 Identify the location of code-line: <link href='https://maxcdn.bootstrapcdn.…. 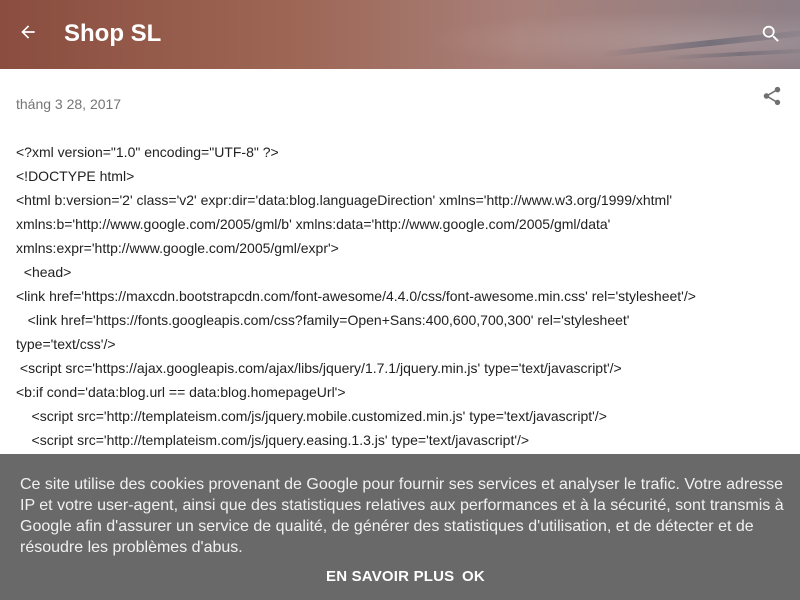
(356, 296).